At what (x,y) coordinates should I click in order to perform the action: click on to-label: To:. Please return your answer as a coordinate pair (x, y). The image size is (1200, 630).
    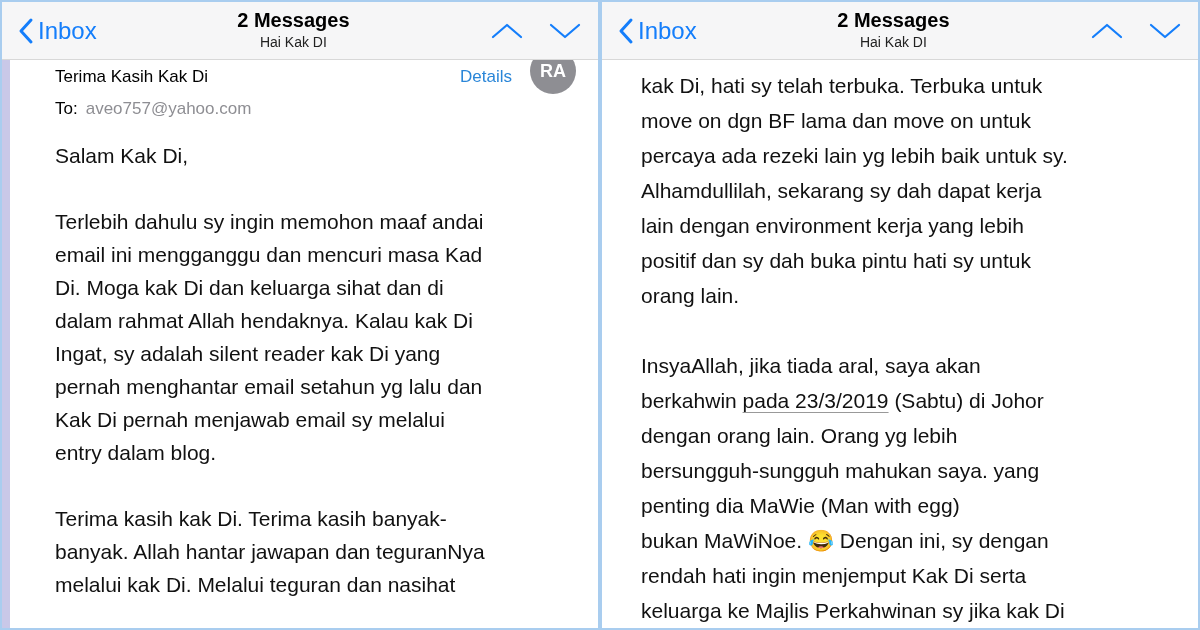
    Looking at the image, I should click on (66, 108).